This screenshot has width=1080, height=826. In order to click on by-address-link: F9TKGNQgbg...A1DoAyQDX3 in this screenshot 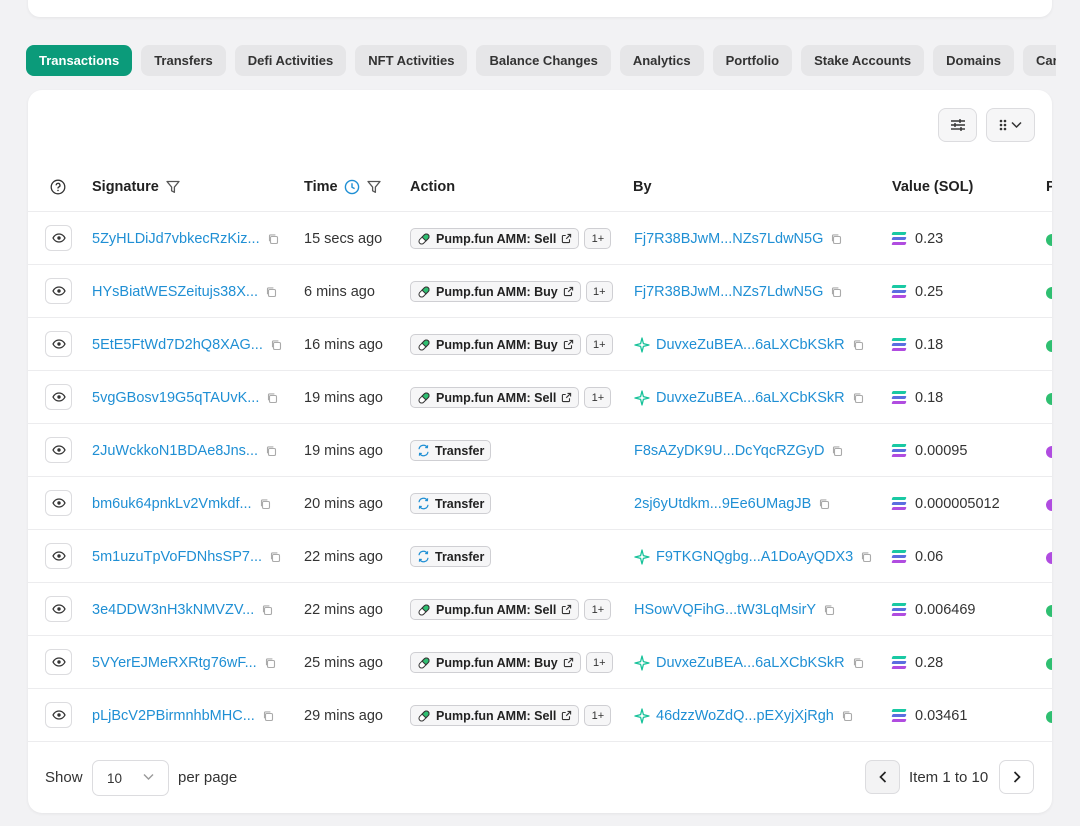, I will do `click(754, 557)`.